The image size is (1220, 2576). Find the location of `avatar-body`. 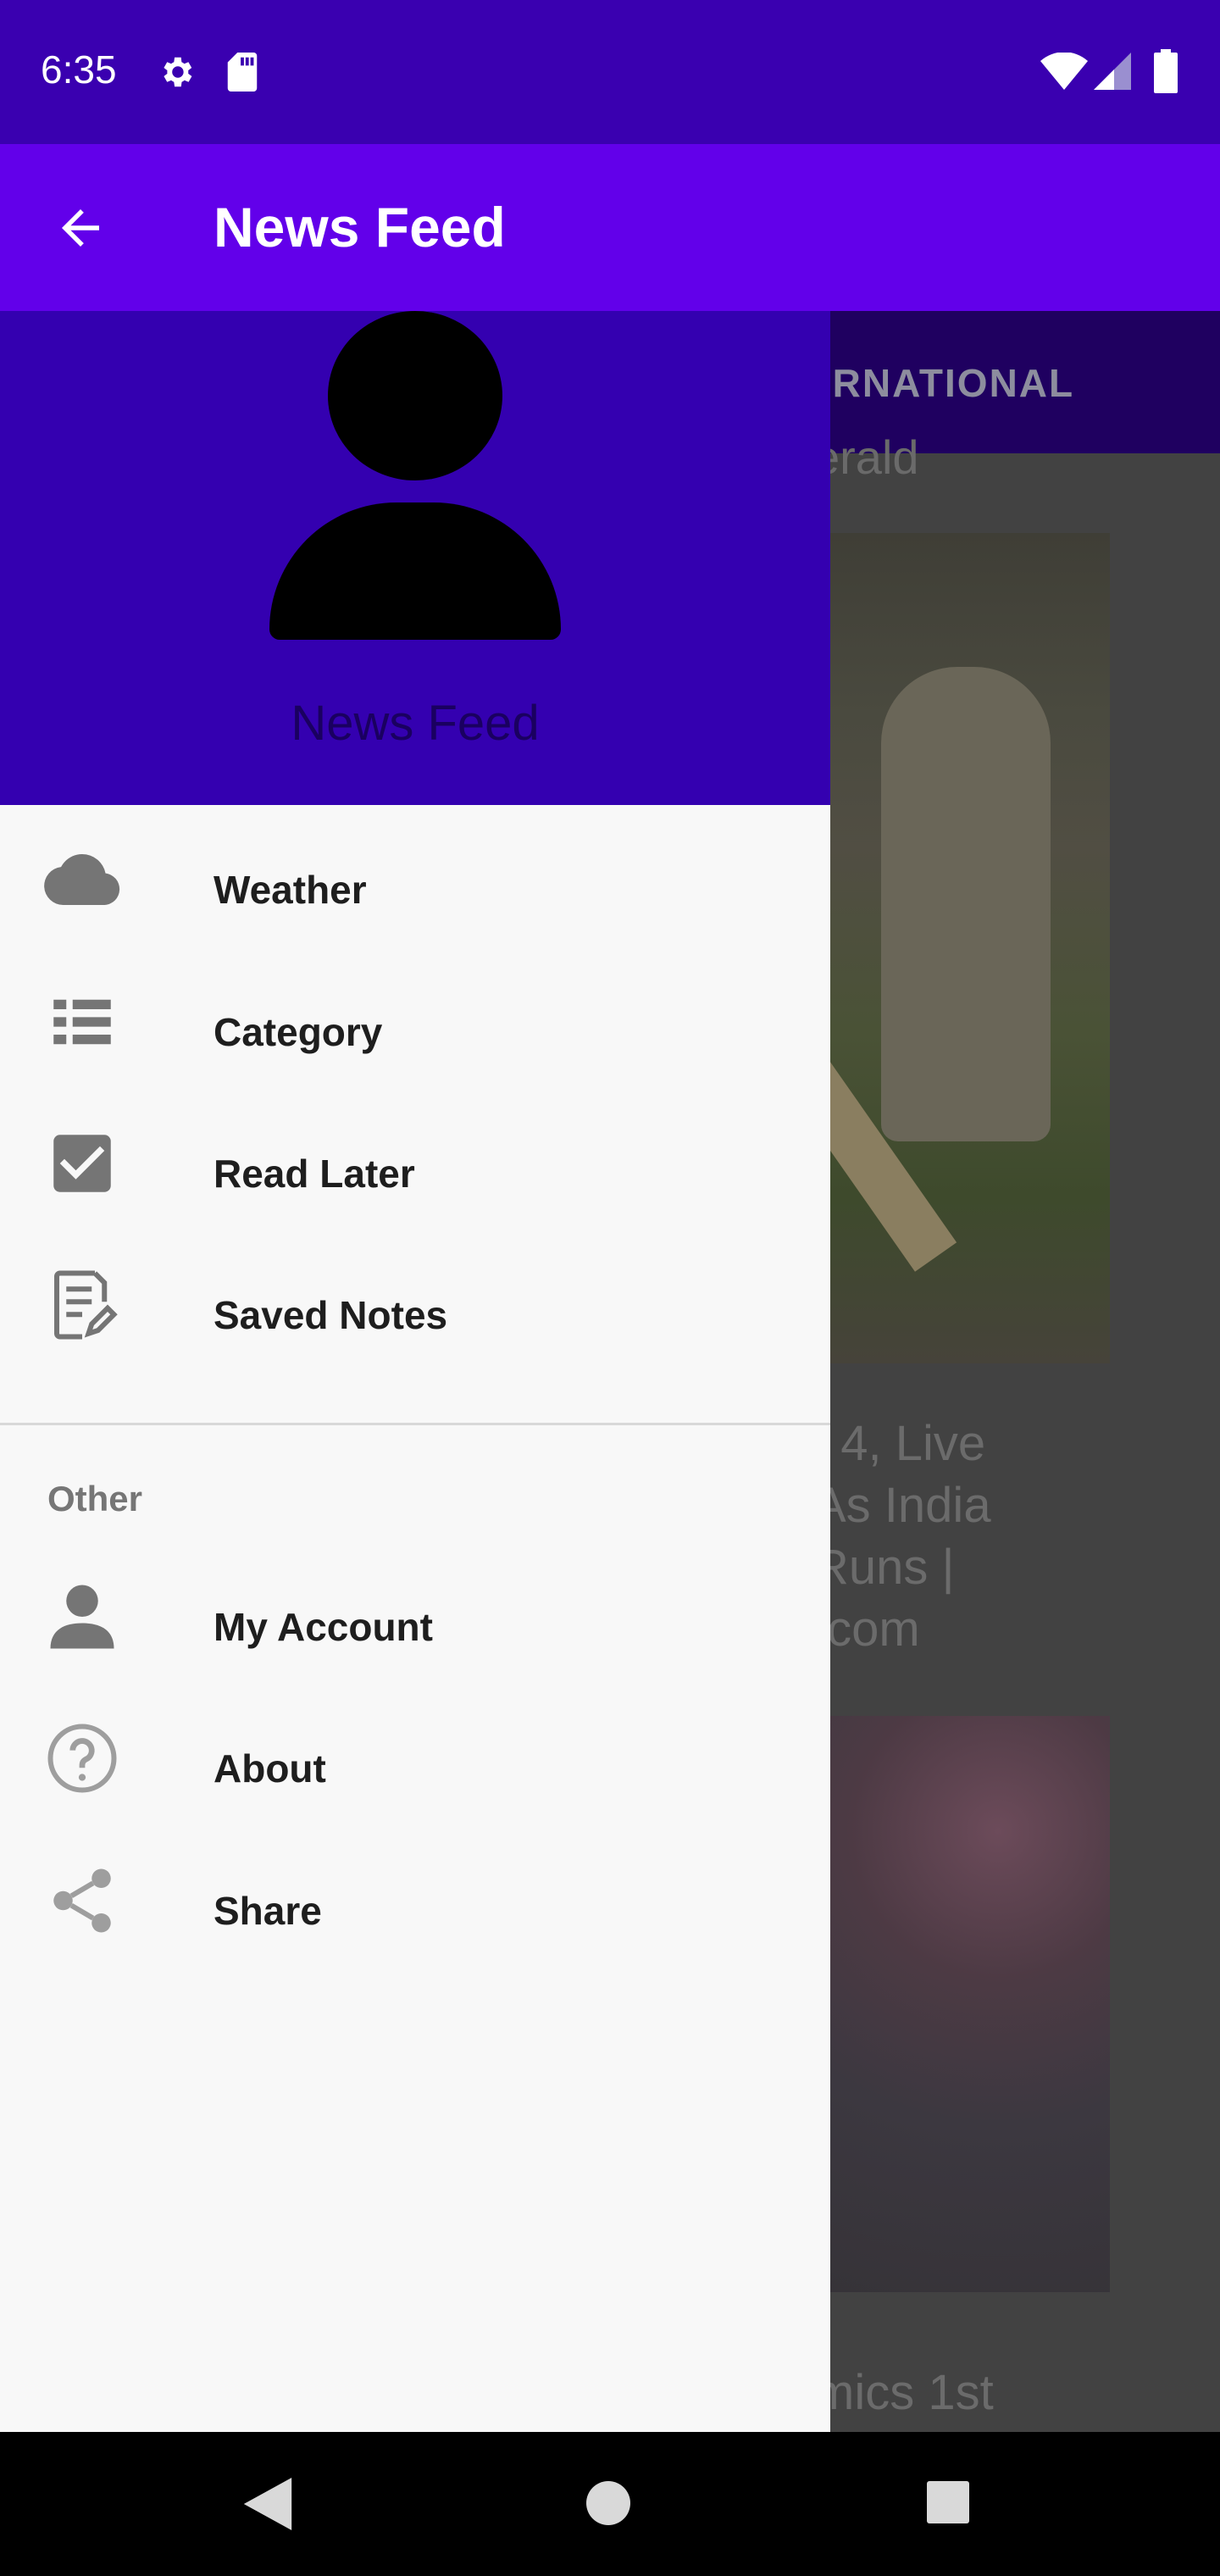

avatar-body is located at coordinates (415, 571).